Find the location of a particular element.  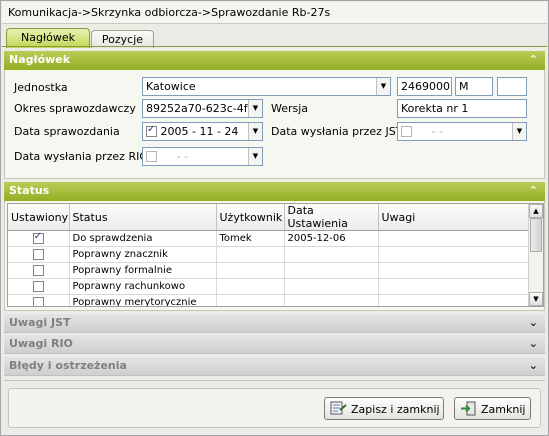

wersja-label: Wersja is located at coordinates (290, 108).